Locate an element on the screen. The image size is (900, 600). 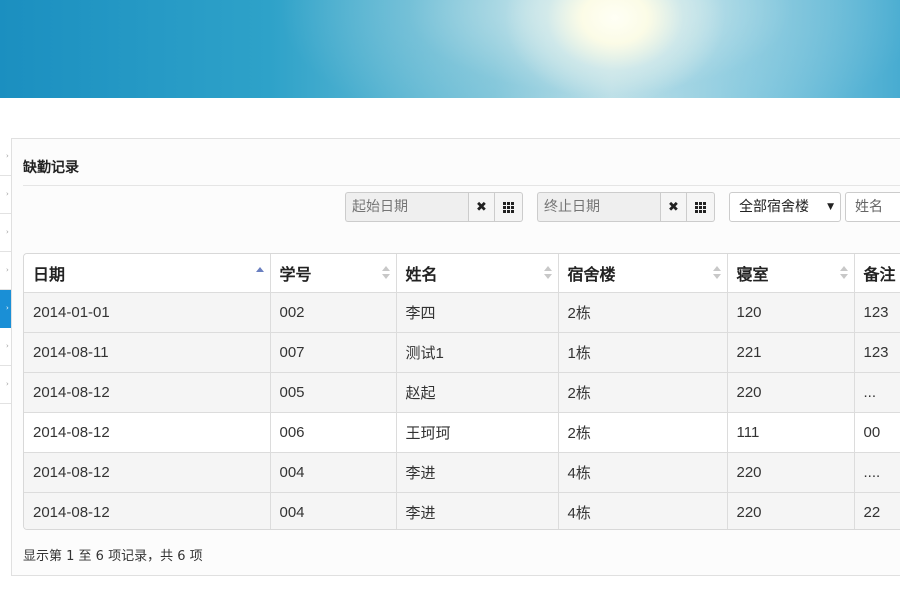
sort-asc-icon is located at coordinates (259, 273).